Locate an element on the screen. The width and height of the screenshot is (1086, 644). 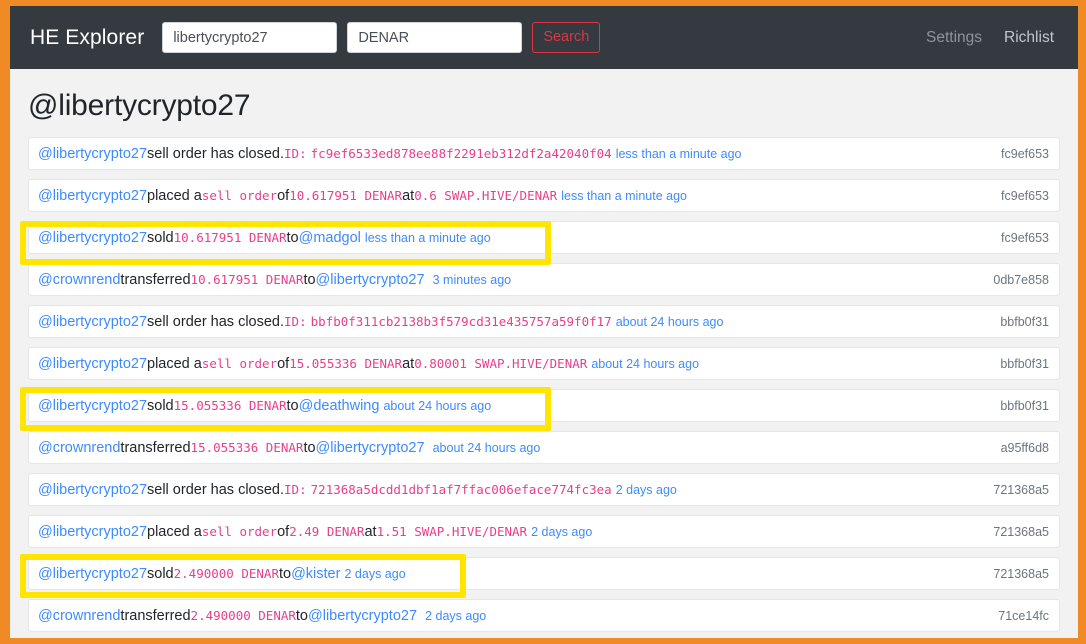
nav-link-settings: Settings is located at coordinates (954, 38).